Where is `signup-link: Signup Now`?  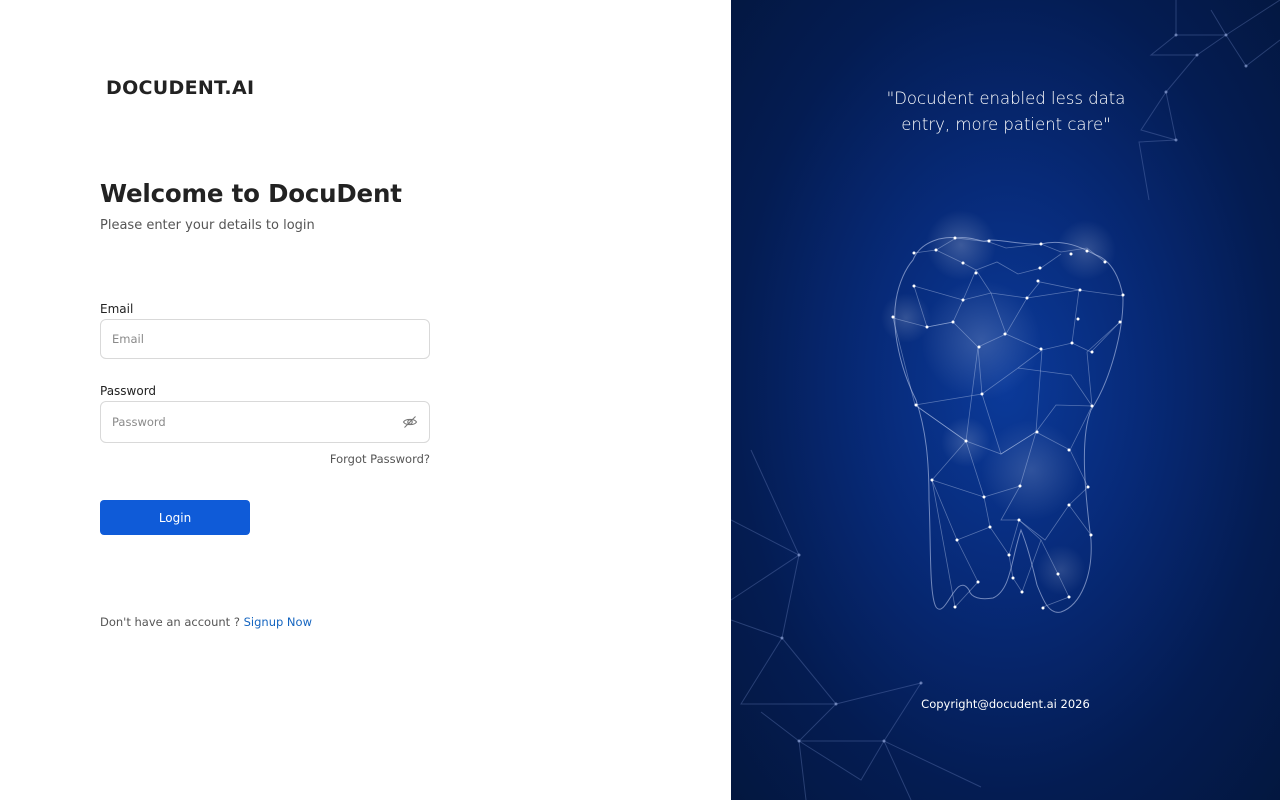 signup-link: Signup Now is located at coordinates (278, 622).